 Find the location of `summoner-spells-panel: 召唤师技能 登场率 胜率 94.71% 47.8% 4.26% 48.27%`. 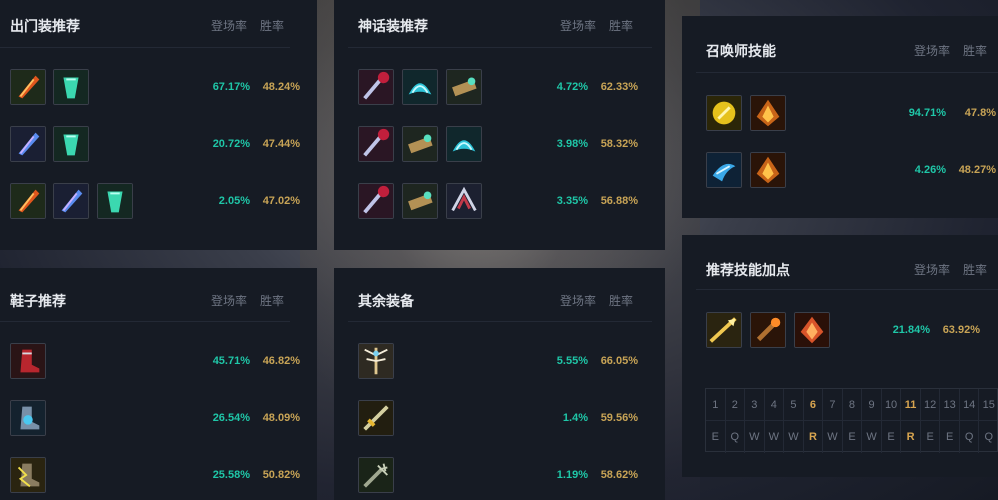

summoner-spells-panel: 召唤师技能 登场率 胜率 94.71% 47.8% 4.26% 48.27% is located at coordinates (840, 117).